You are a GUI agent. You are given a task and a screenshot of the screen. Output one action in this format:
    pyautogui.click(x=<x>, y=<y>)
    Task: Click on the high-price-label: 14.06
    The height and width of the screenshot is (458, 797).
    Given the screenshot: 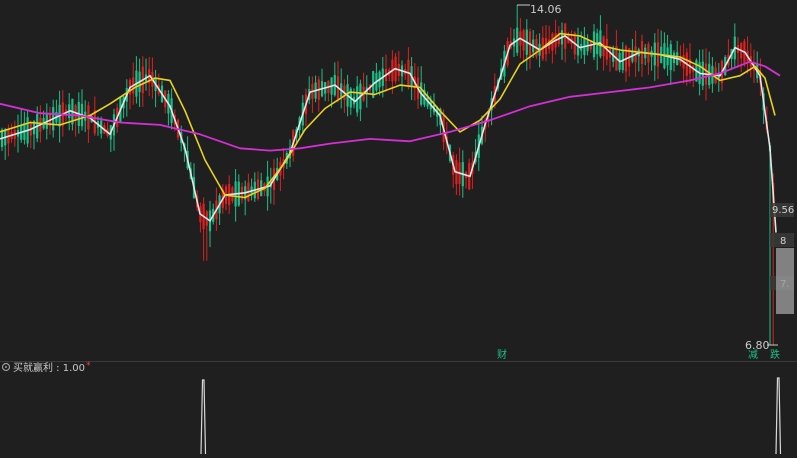 What is the action you would take?
    pyautogui.click(x=546, y=9)
    